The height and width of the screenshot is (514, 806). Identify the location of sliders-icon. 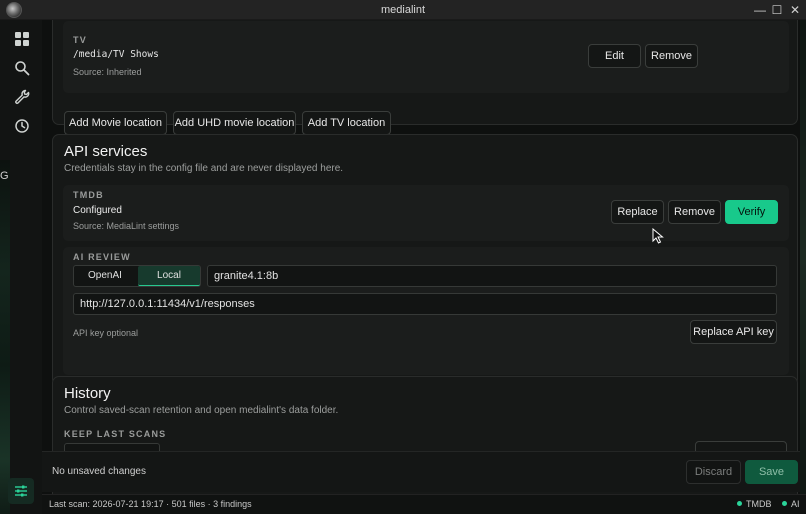
(21, 491).